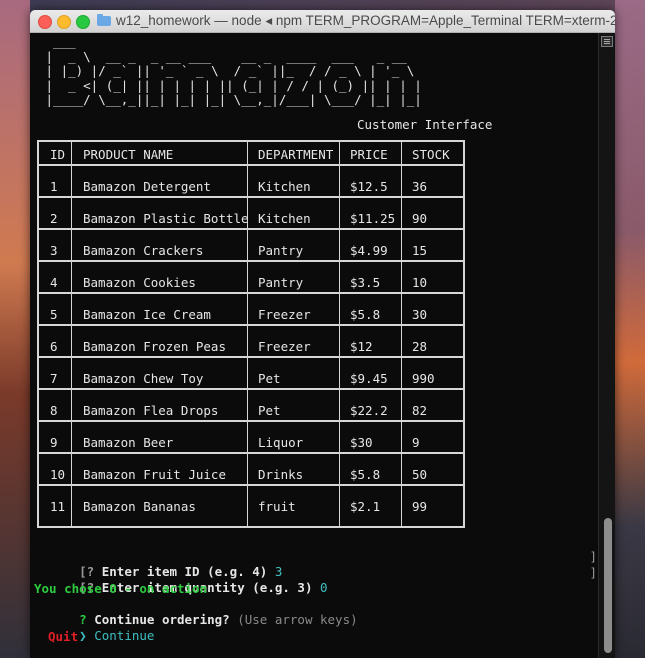 The width and height of the screenshot is (645, 658). I want to click on table-row: 4 Bamazon Cookies Pantry $3.5 10, so click(251, 282).